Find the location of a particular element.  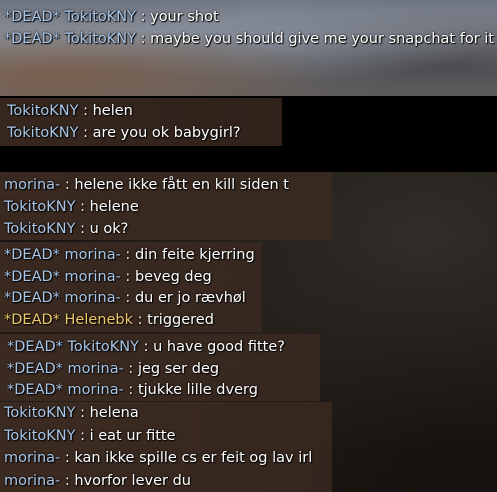

message-text: jeg ser deg is located at coordinates (178, 368).